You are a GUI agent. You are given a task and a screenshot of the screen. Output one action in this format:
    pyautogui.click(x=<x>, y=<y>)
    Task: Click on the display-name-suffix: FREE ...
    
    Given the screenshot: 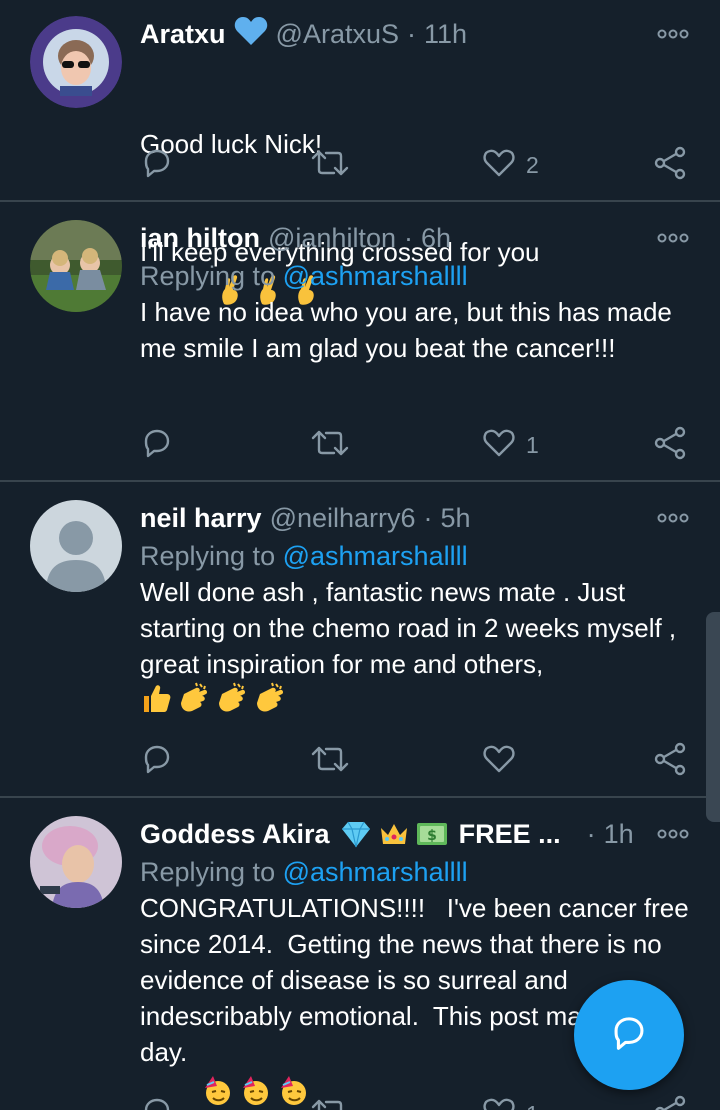 What is the action you would take?
    pyautogui.click(x=510, y=834)
    